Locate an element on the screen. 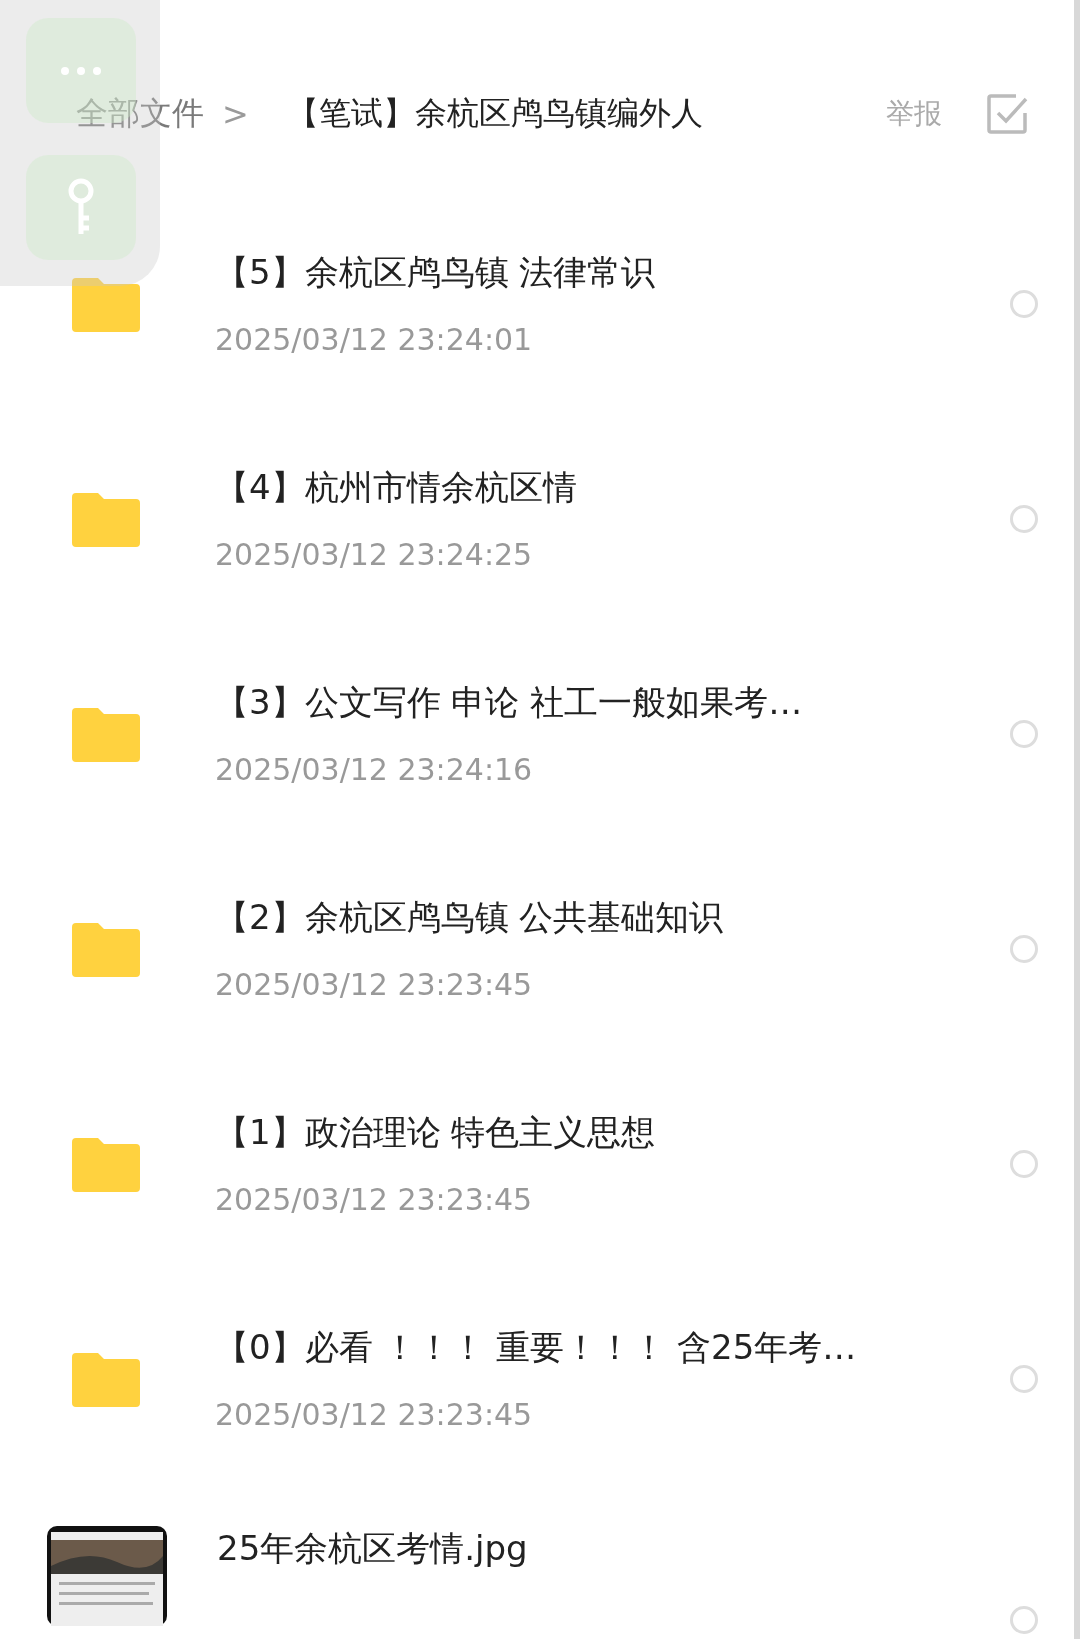  file-row: 【3】公文写作 申论 社工一般如果考… 2025/03/12 23:24:16 is located at coordinates (537, 733).